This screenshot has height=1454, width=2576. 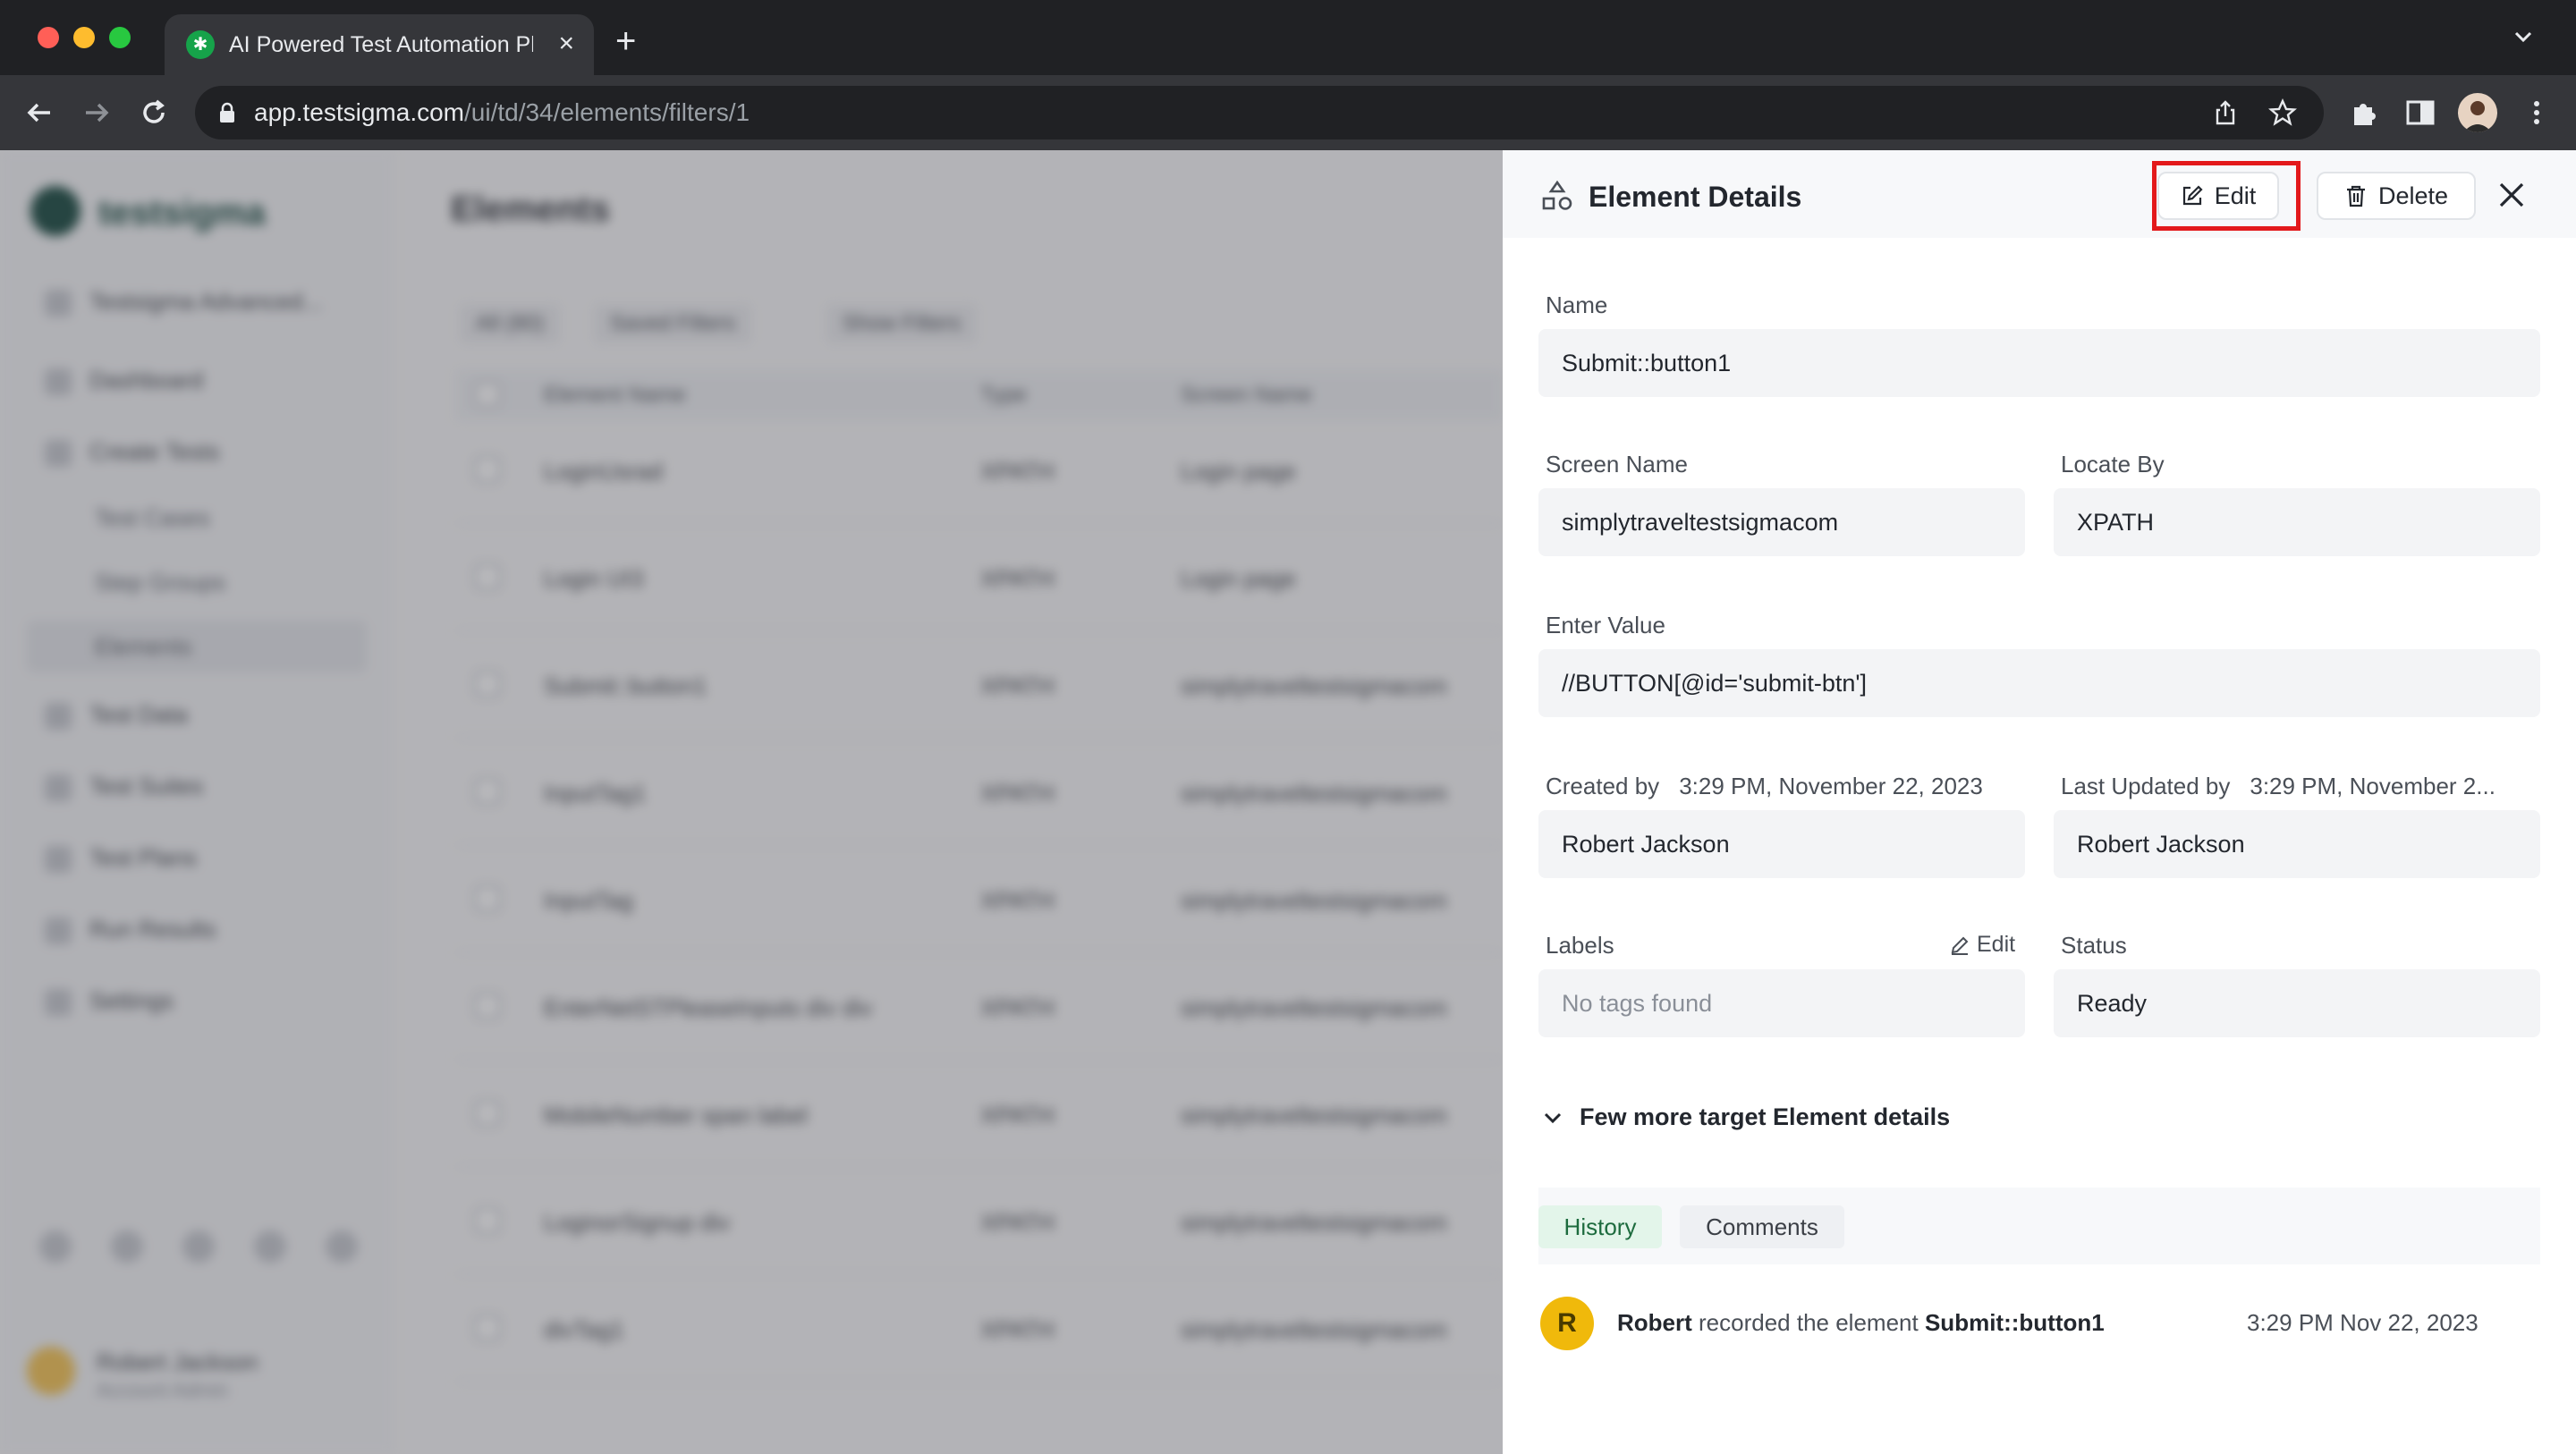 I want to click on last-updated-value: Robert Jackson, so click(x=2297, y=844).